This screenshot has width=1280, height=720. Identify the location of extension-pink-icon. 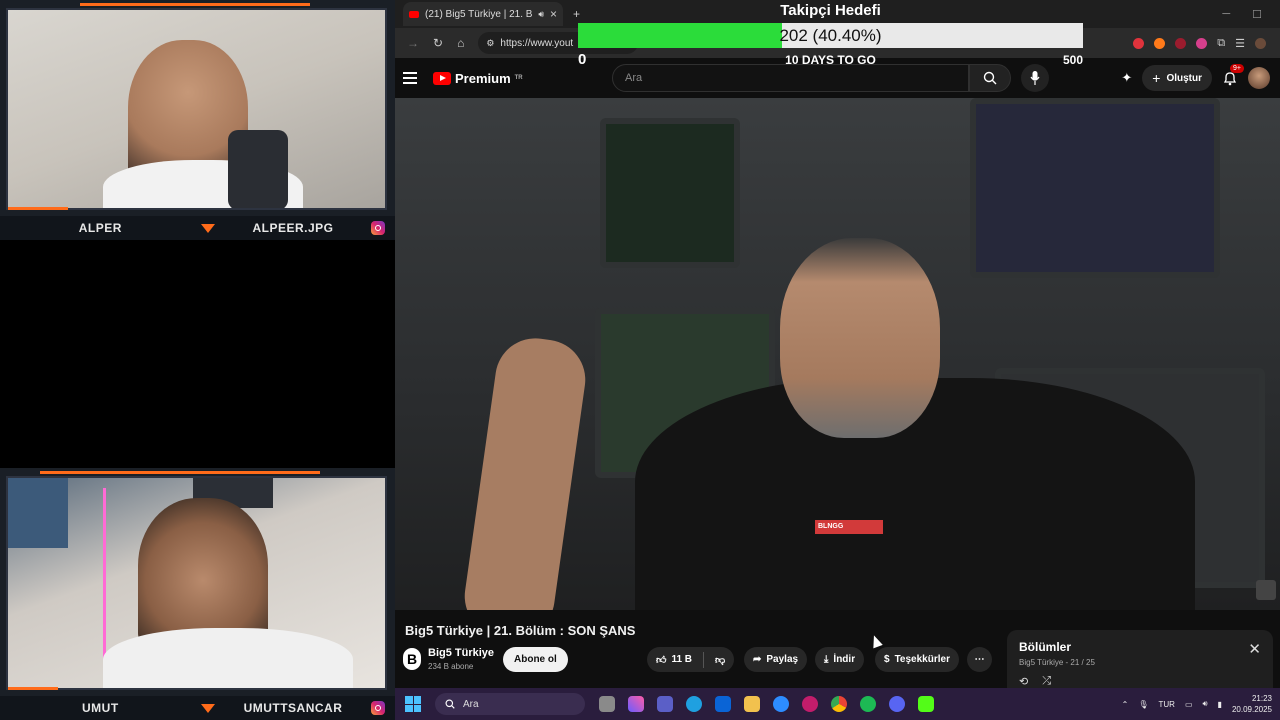
(1202, 43).